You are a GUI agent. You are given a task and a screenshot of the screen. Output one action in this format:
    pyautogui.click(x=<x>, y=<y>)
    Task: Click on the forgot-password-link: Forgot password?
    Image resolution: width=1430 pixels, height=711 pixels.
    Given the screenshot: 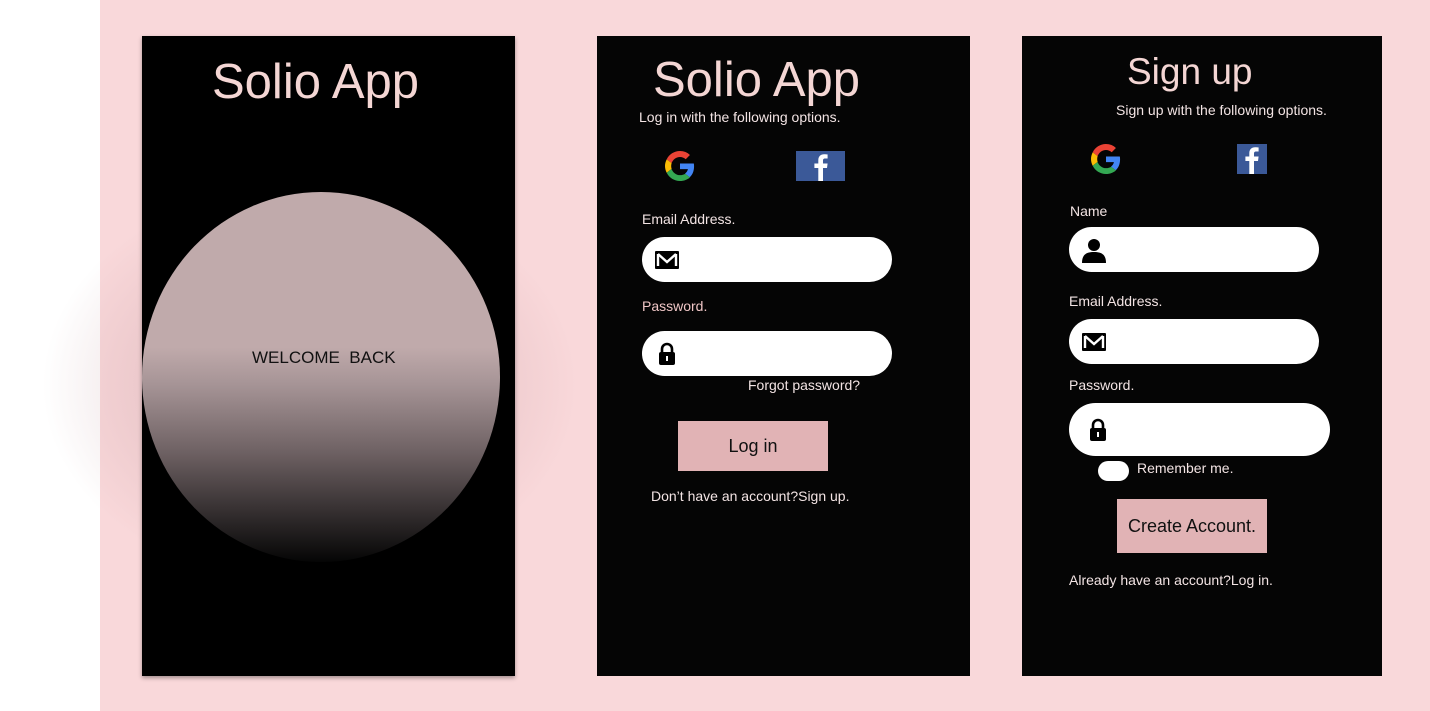 What is the action you would take?
    pyautogui.click(x=804, y=385)
    